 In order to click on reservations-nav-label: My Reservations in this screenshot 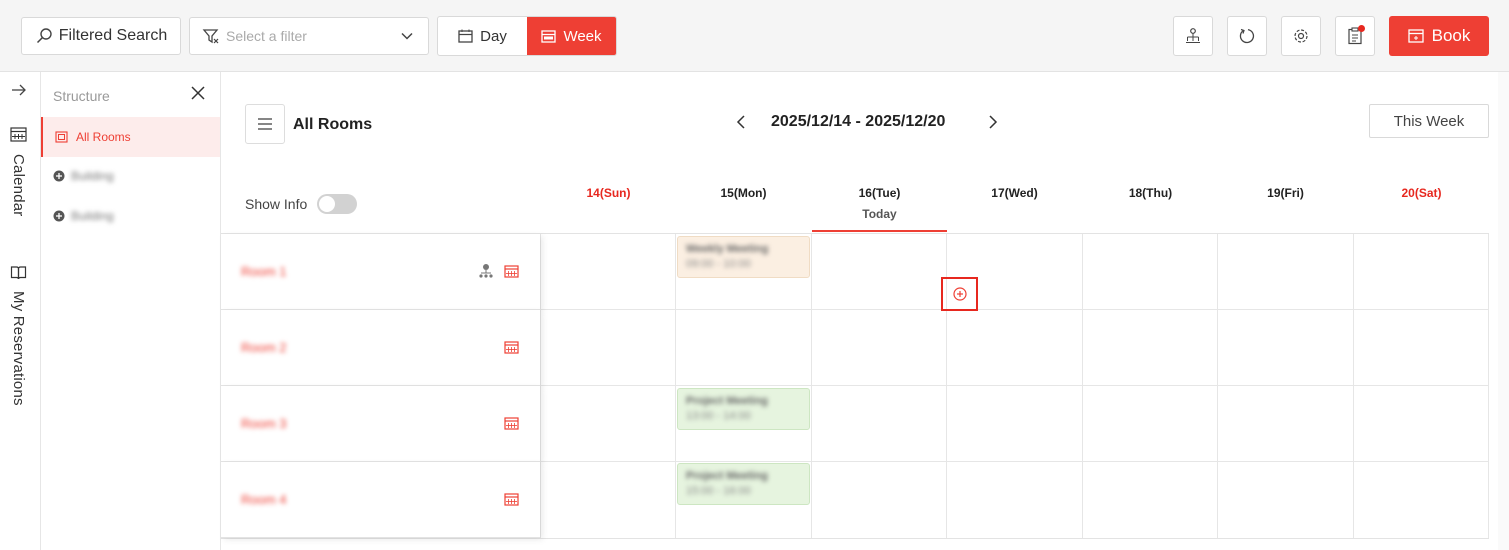, I will do `click(18, 348)`.